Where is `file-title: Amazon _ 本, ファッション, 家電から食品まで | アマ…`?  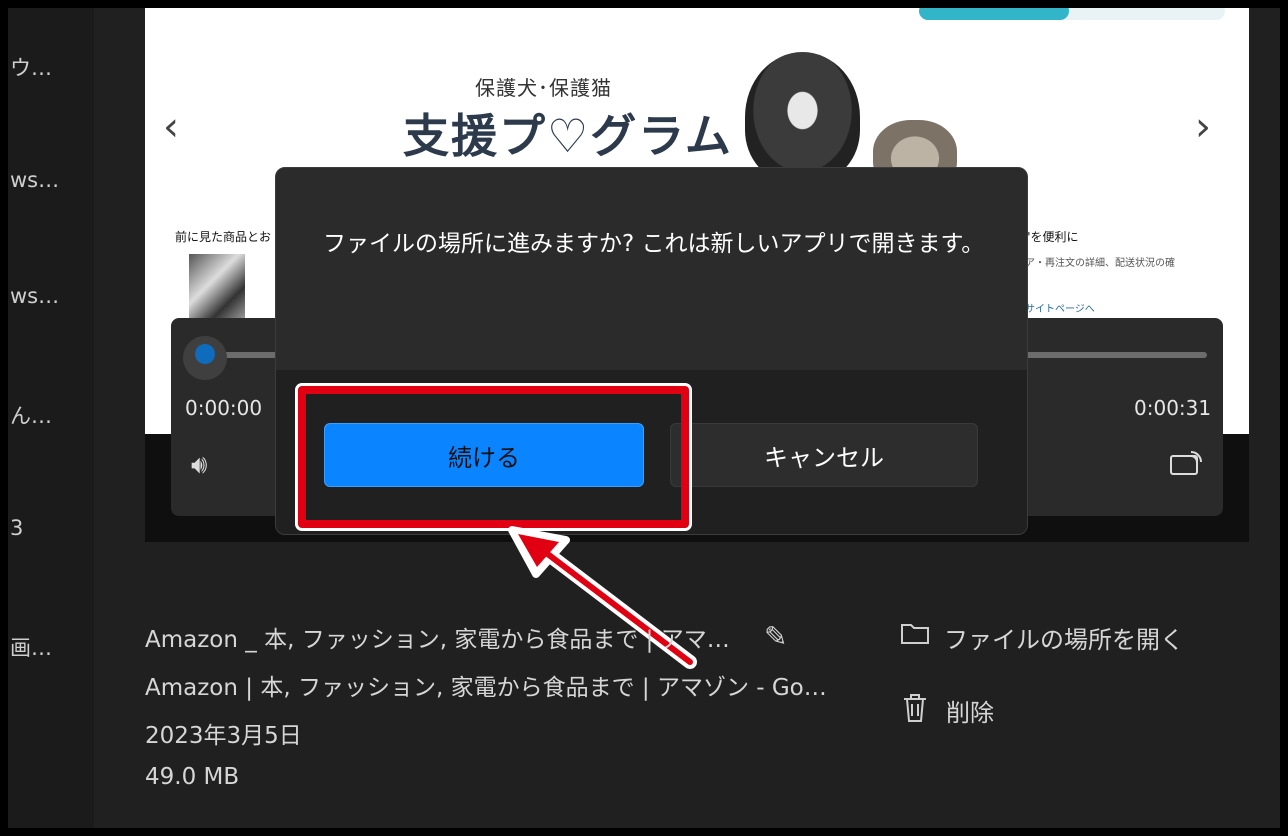
file-title: Amazon _ 本, ファッション, 家電から食品まで | アマ… is located at coordinates (437, 640).